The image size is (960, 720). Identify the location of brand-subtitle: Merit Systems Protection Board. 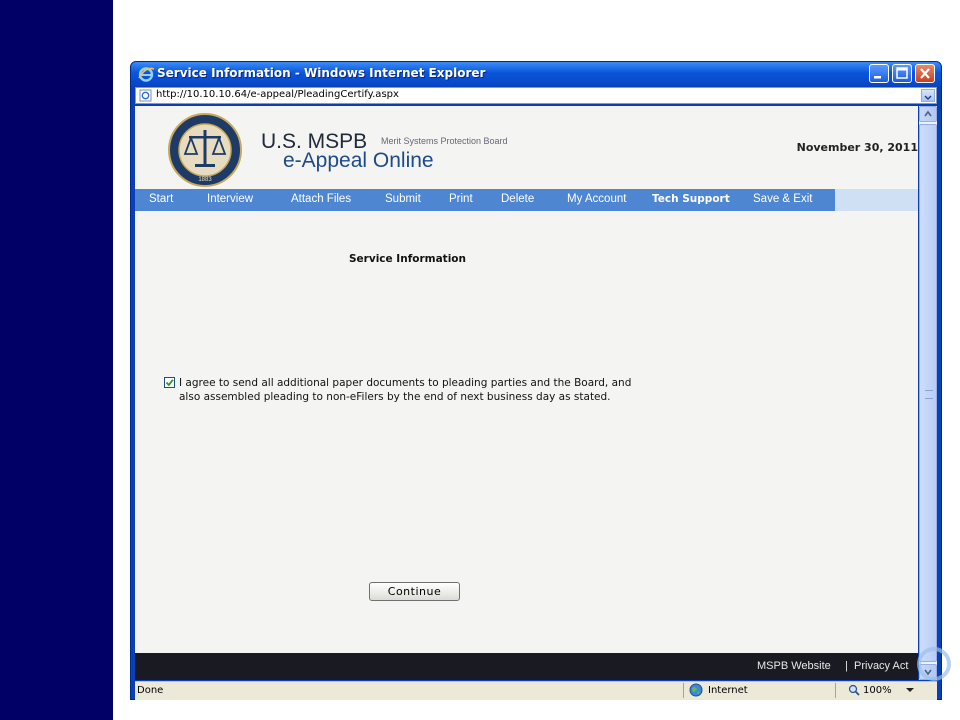
(444, 141).